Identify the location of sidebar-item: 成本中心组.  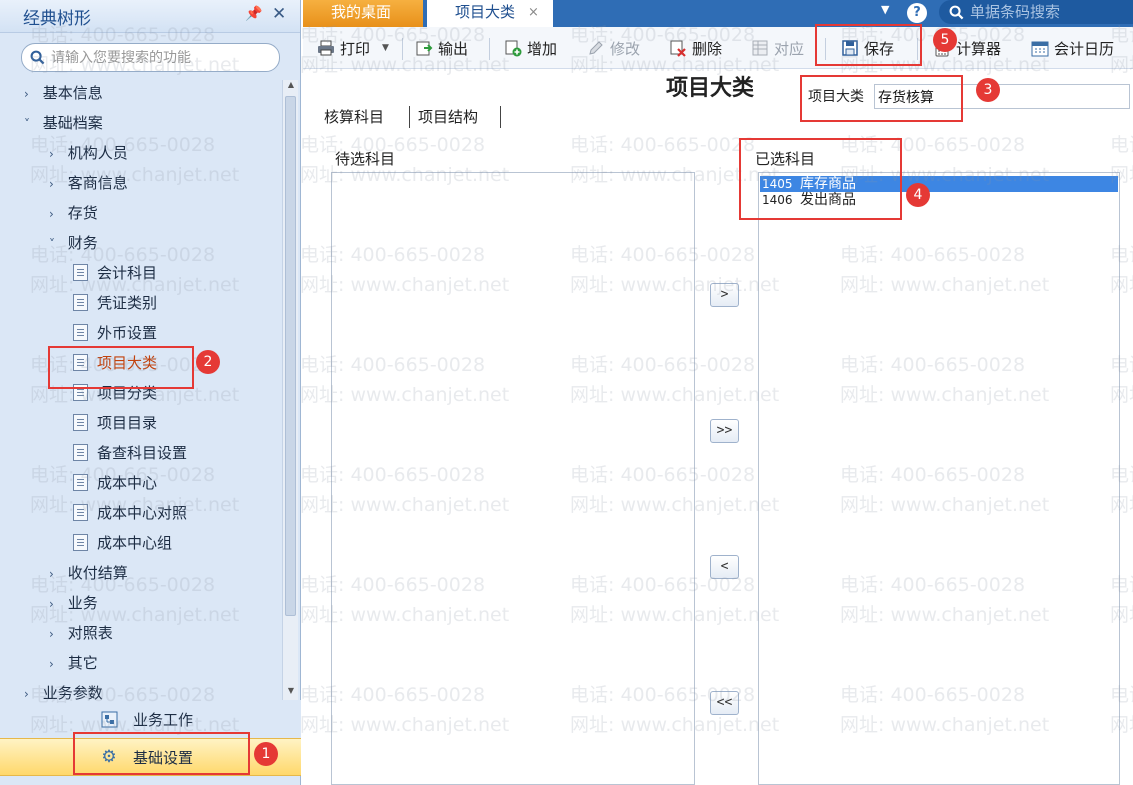
(122, 543).